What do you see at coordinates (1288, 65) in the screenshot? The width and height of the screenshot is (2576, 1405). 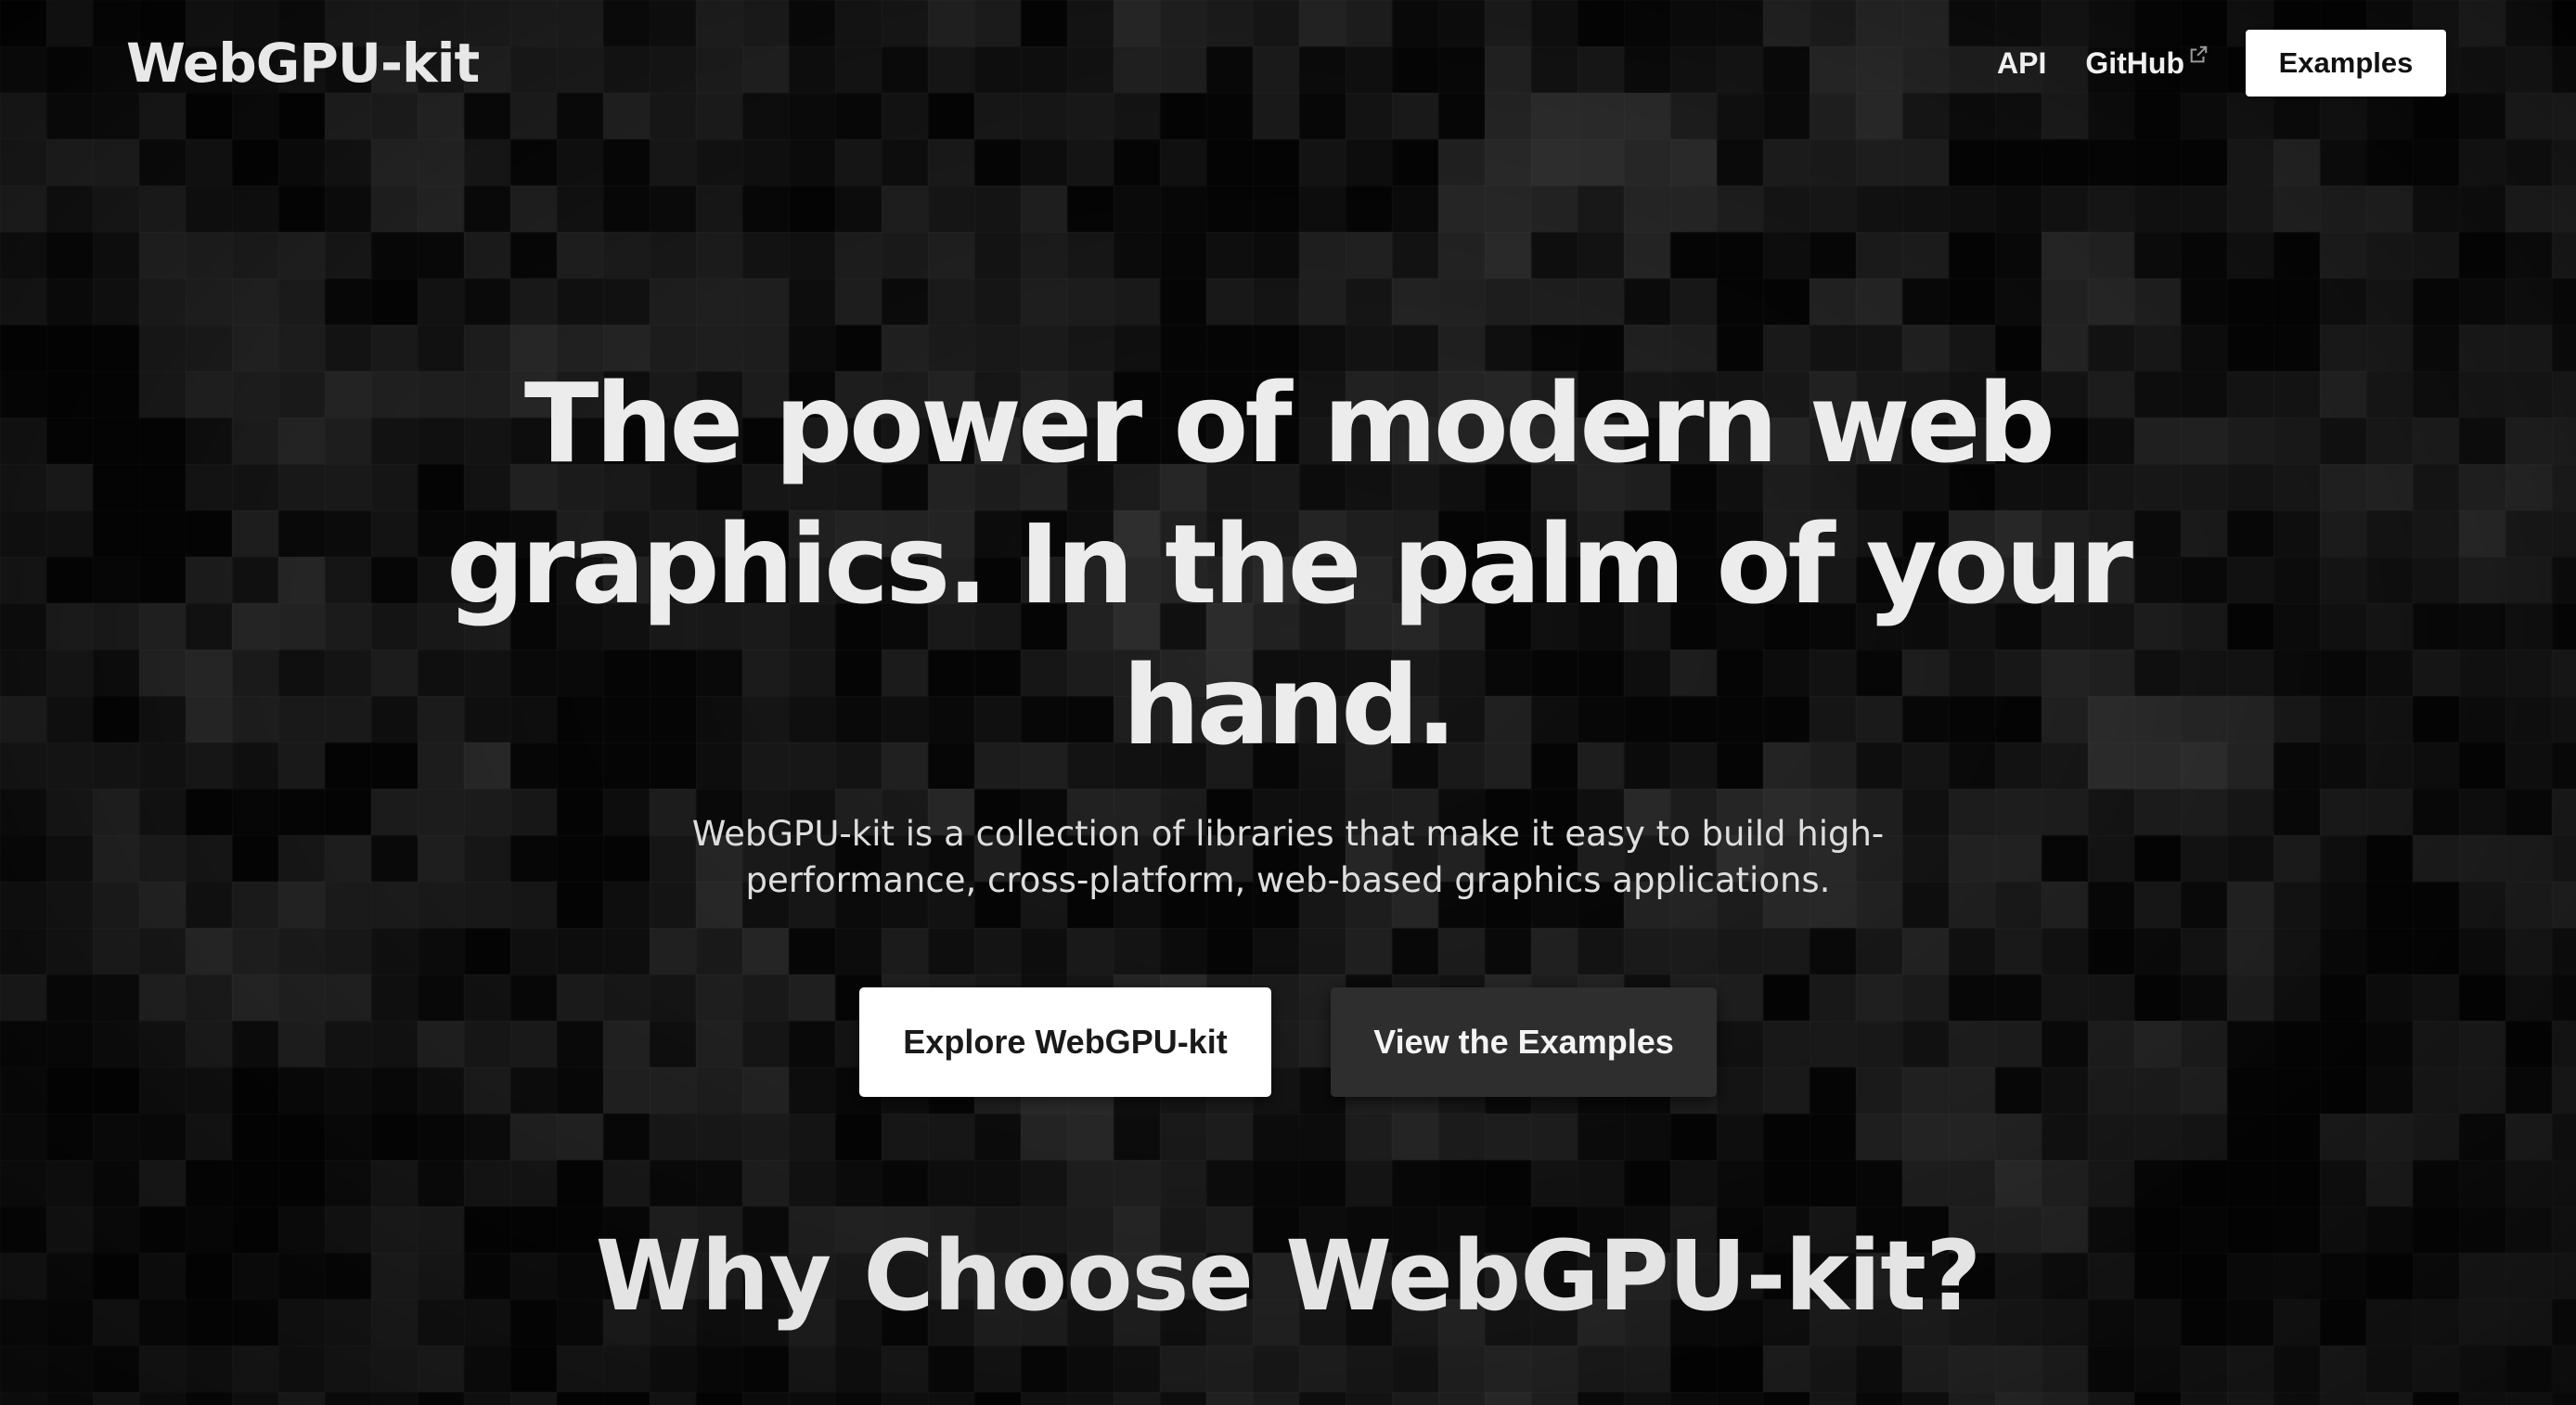 I see `site-header: WebGPU-kit API GitHub Examples` at bounding box center [1288, 65].